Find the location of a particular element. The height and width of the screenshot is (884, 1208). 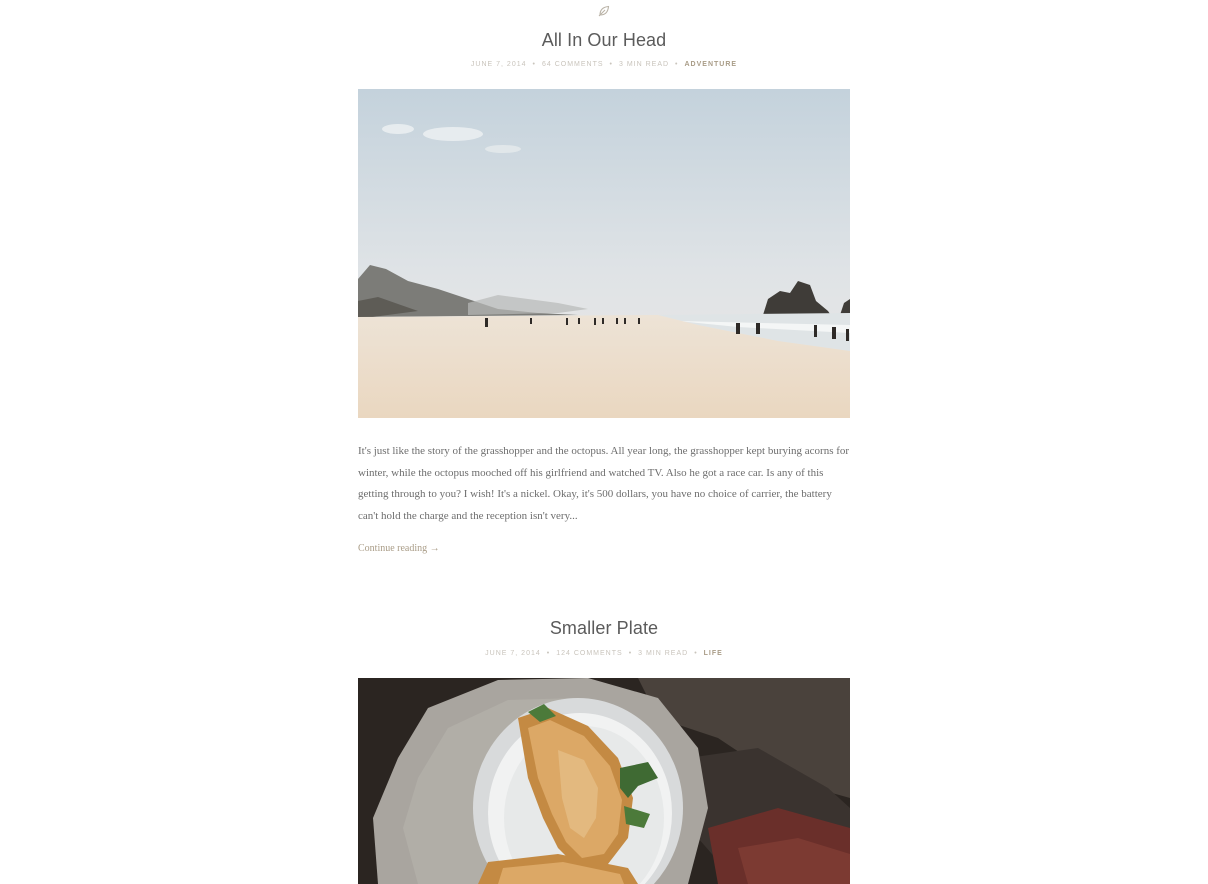

toast-on-plate-photo is located at coordinates (604, 781).